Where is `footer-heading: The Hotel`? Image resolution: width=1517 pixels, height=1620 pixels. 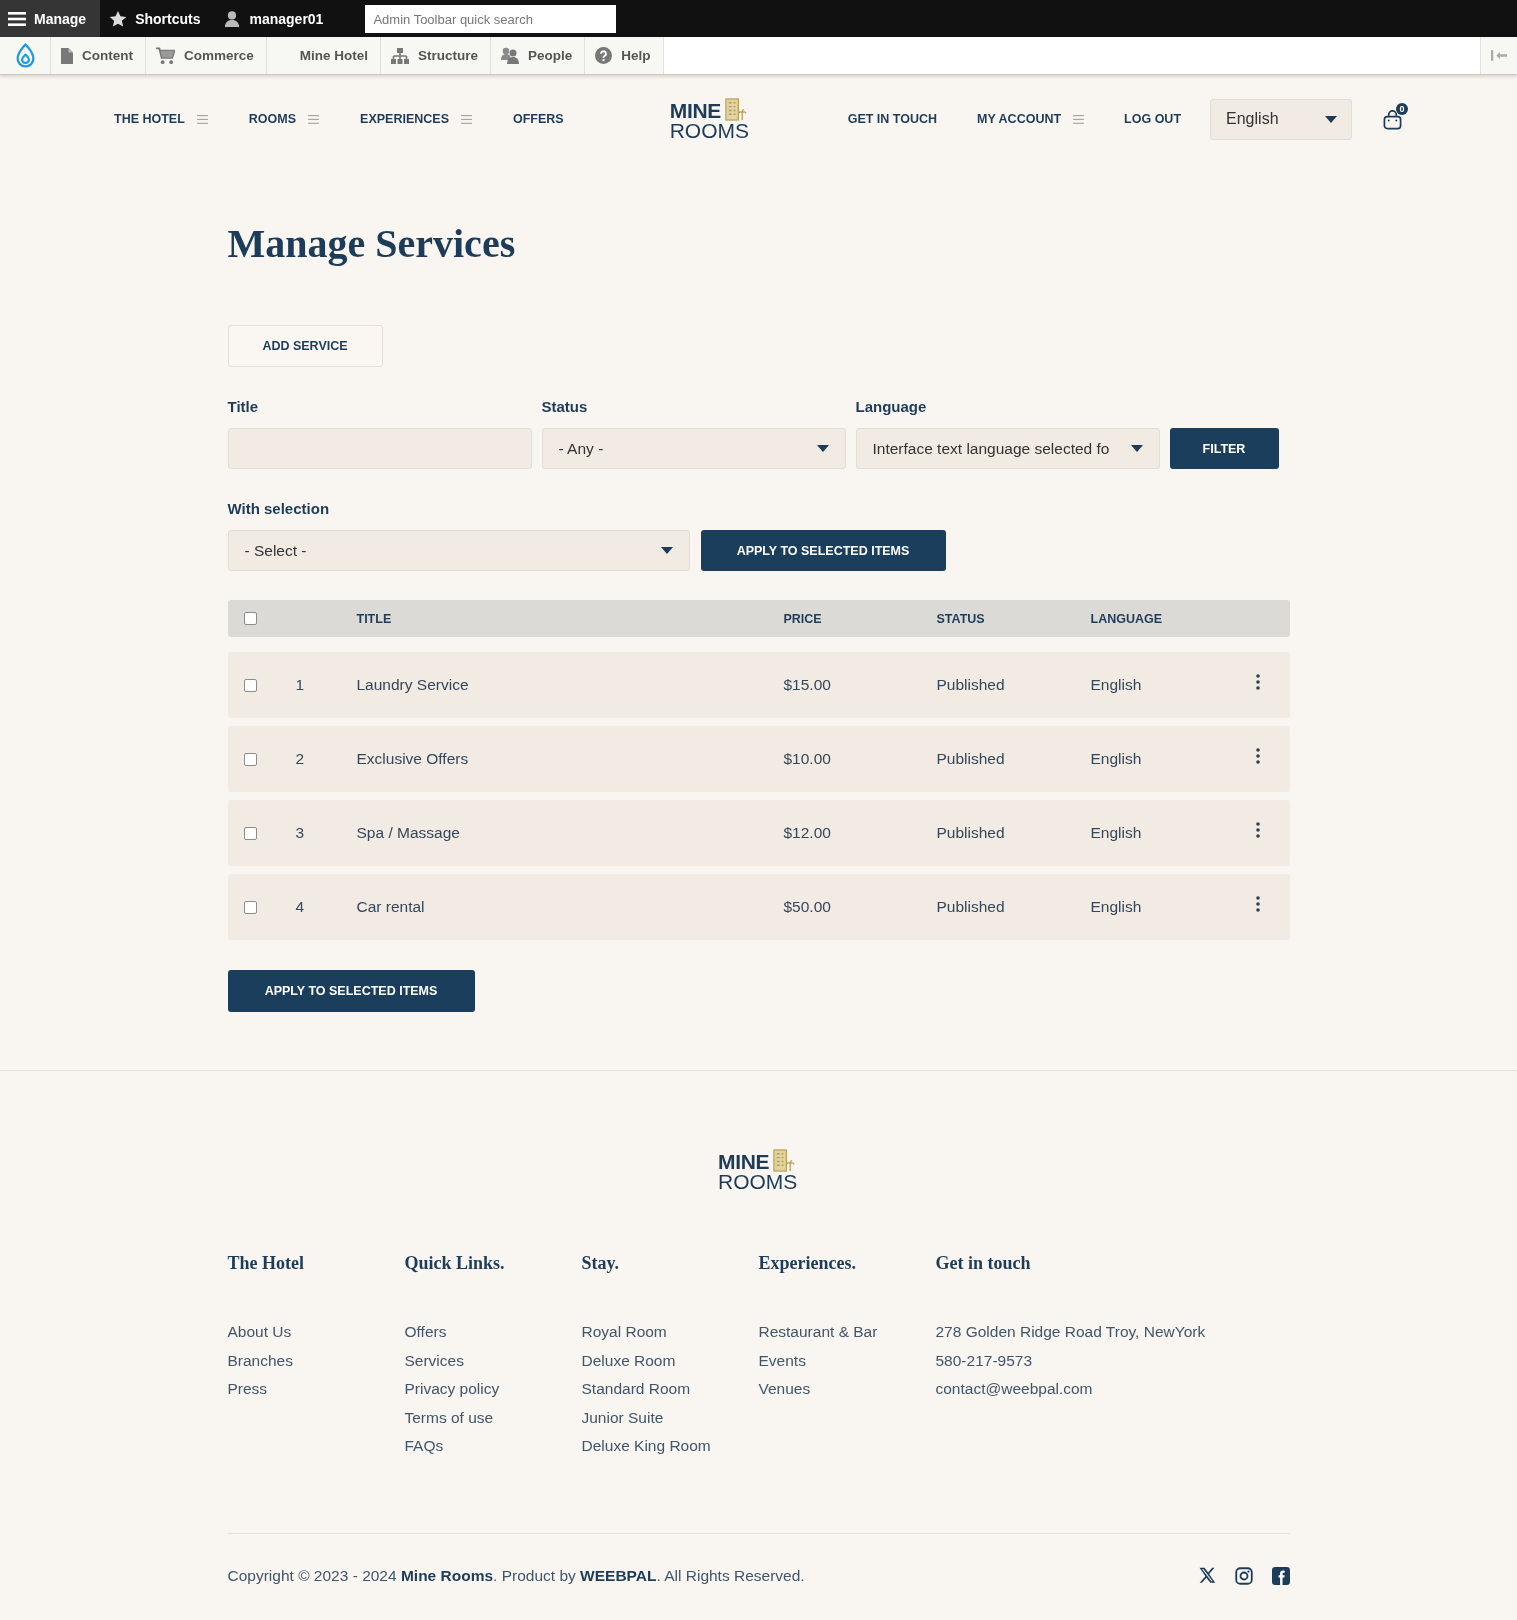
footer-heading: The Hotel is located at coordinates (265, 1263).